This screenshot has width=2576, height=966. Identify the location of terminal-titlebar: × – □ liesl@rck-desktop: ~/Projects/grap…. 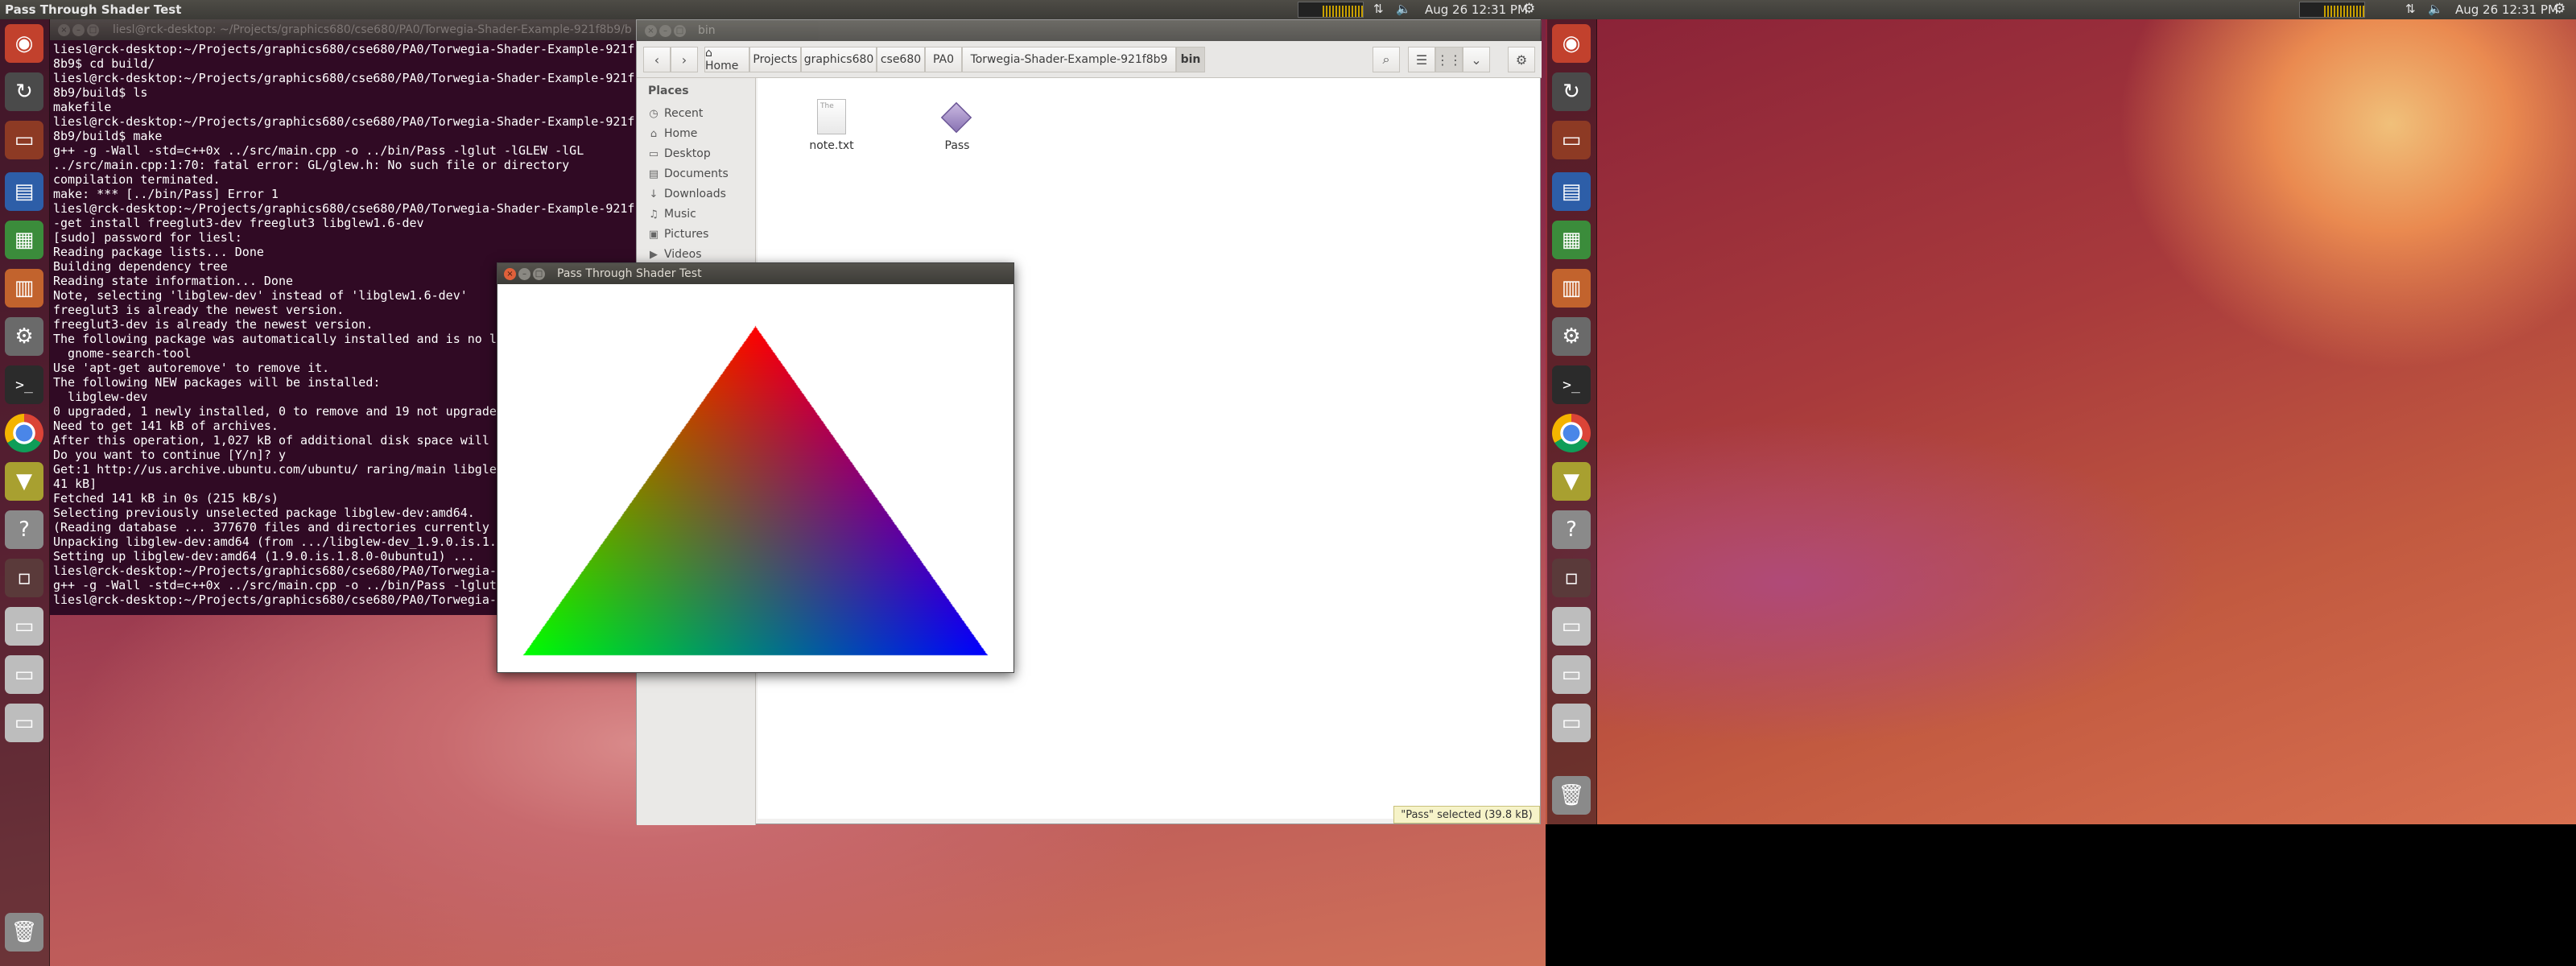
(343, 29).